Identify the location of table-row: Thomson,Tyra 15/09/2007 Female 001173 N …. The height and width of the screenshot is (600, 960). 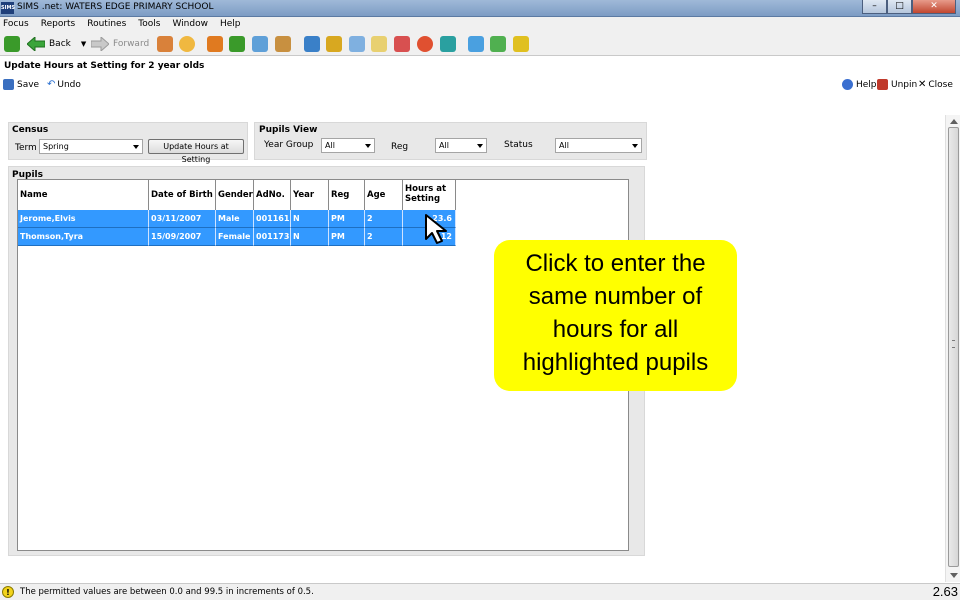
(237, 237).